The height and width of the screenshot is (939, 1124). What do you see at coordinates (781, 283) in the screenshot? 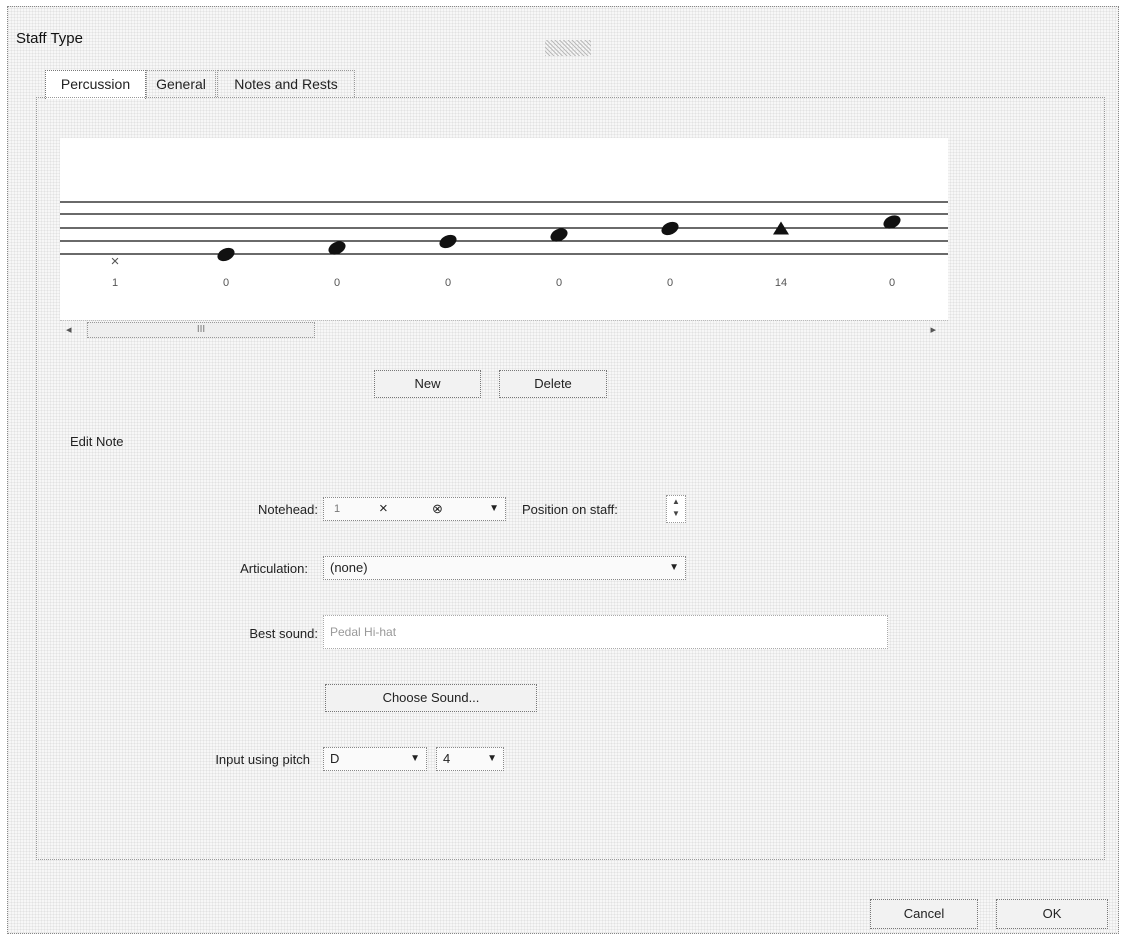
I see `note-index-label: 14` at bounding box center [781, 283].